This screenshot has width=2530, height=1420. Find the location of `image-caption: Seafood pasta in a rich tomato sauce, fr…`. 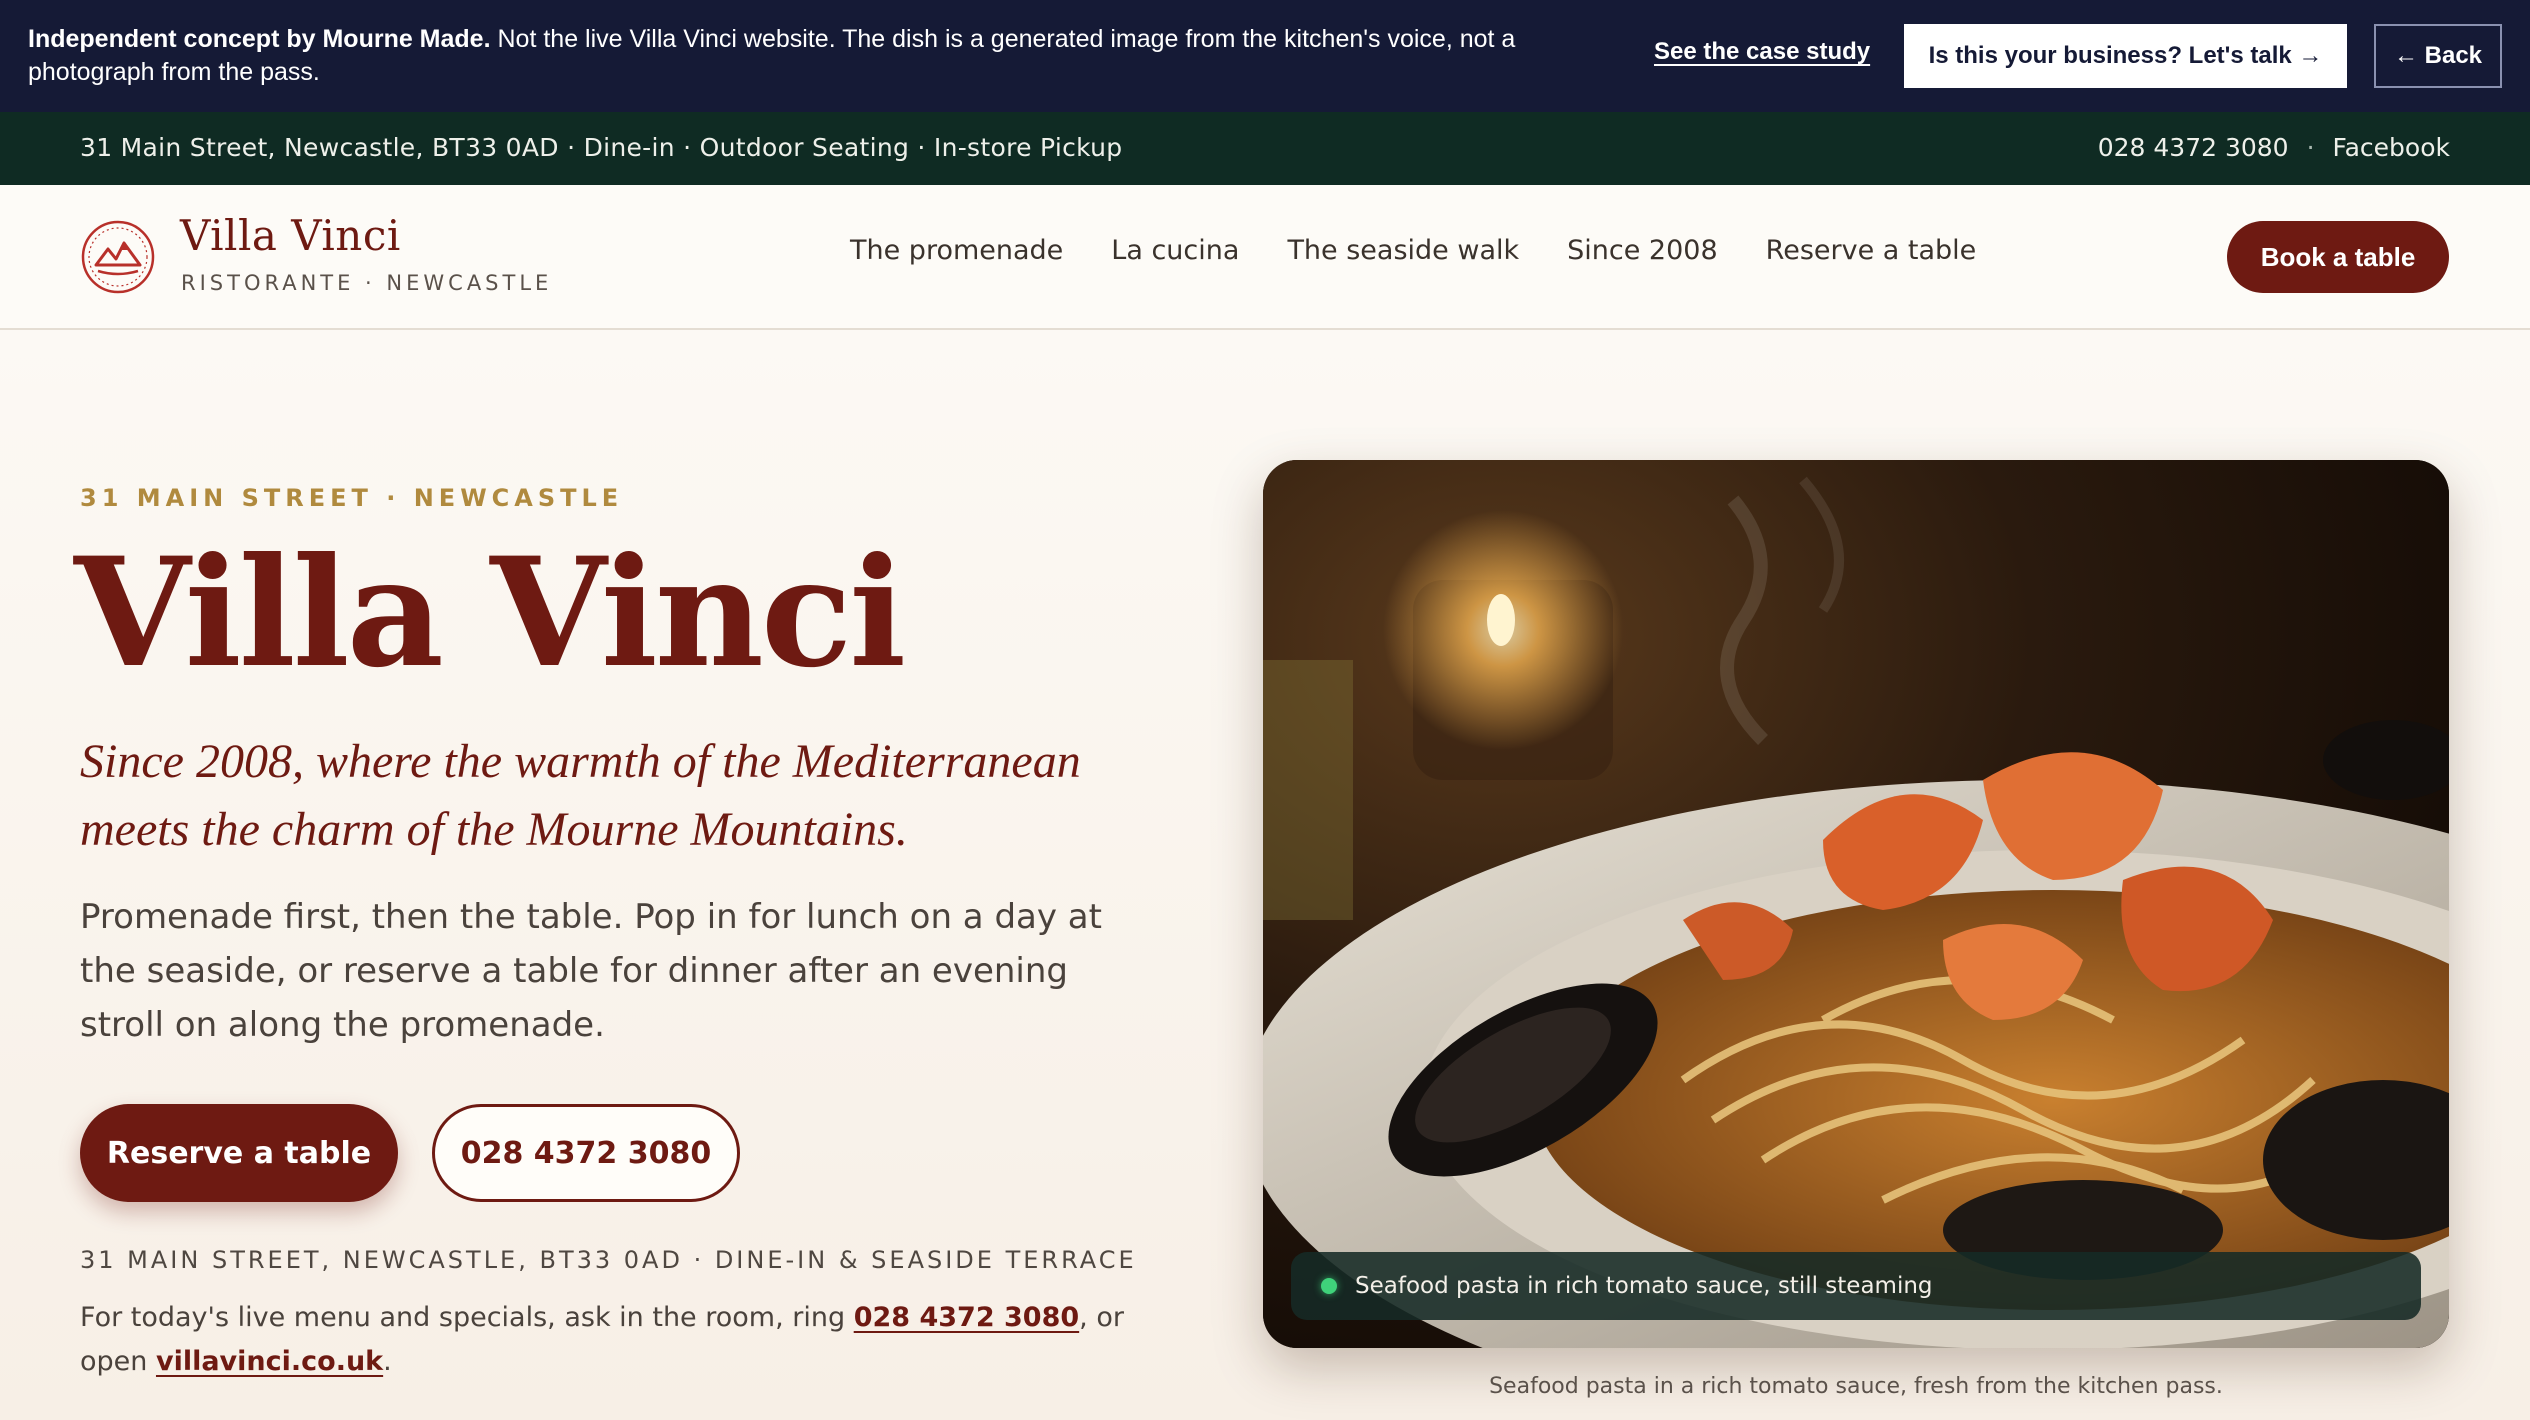

image-caption: Seafood pasta in a rich tomato sauce, fr… is located at coordinates (1856, 1386).